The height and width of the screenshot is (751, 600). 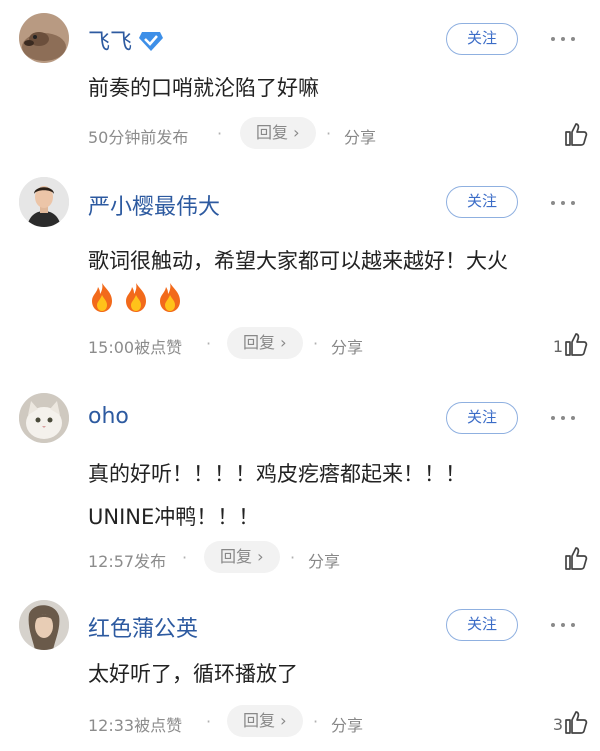 What do you see at coordinates (126, 41) in the screenshot?
I see `username: 飞飞` at bounding box center [126, 41].